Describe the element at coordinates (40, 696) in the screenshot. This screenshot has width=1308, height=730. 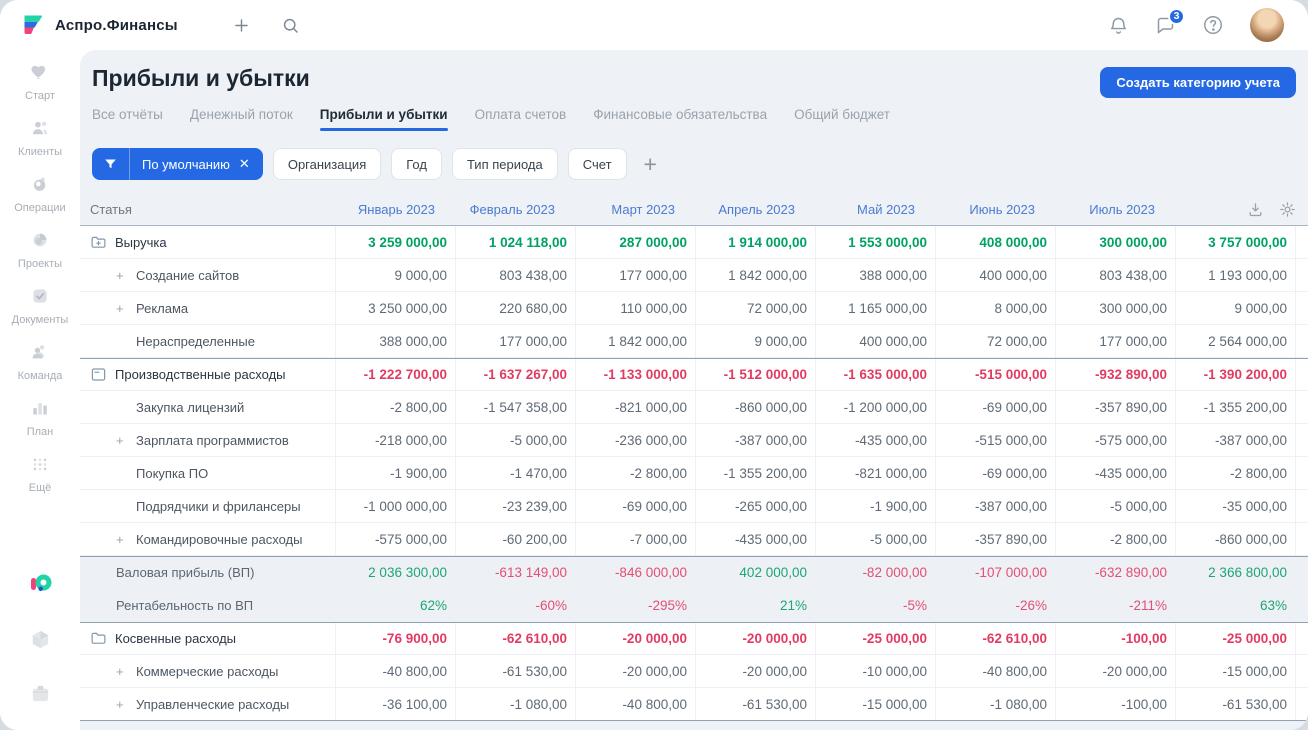
I see `box-icon` at that location.